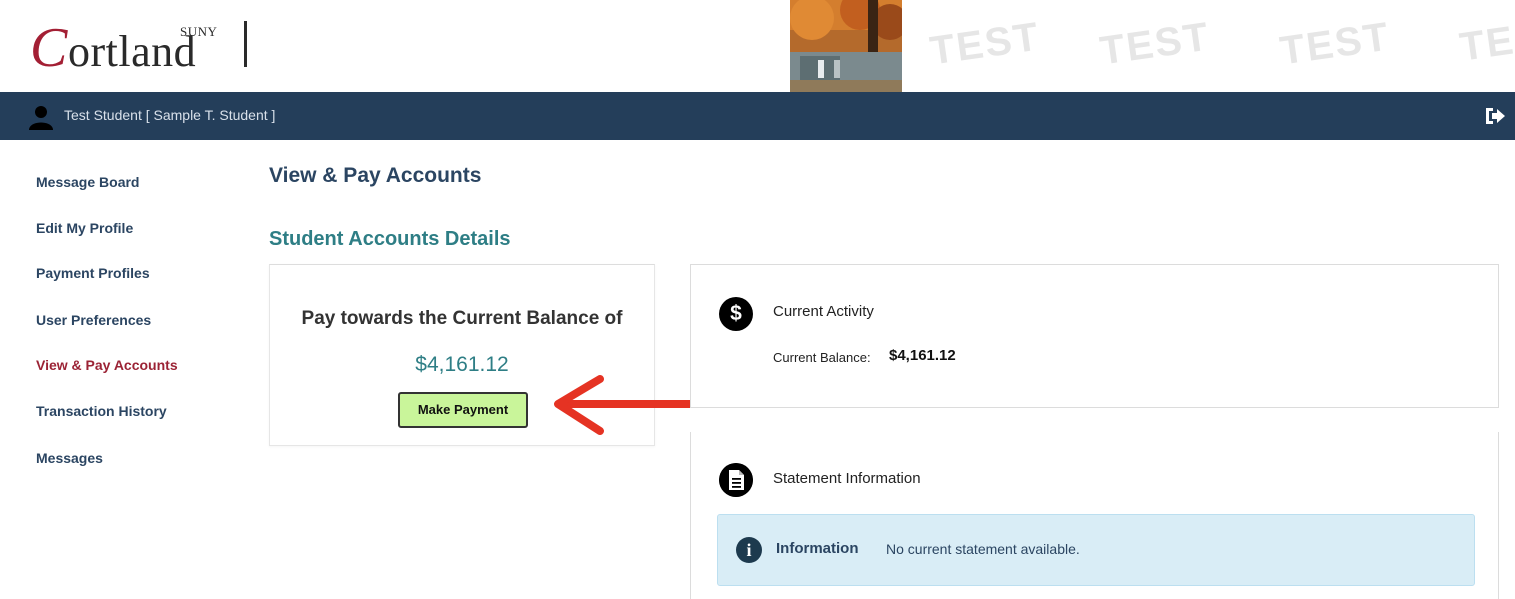 Image resolution: width=1515 pixels, height=599 pixels. What do you see at coordinates (922, 355) in the screenshot?
I see `balance-value: $4,161.12` at bounding box center [922, 355].